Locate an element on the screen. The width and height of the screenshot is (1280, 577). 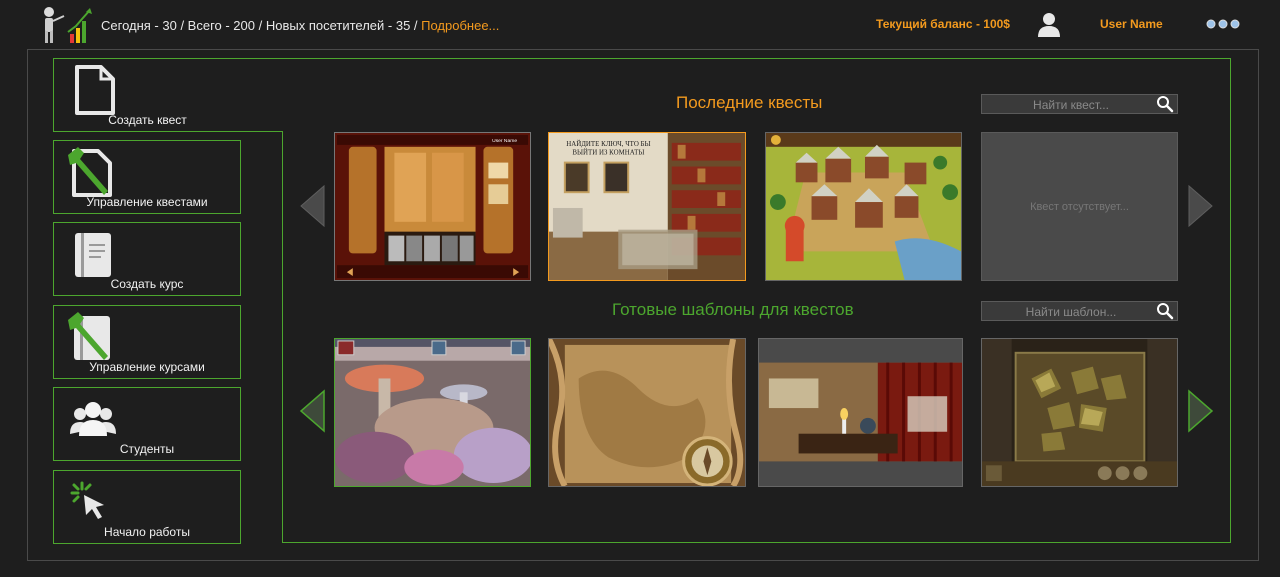
template-pottery-image is located at coordinates (1079, 412).